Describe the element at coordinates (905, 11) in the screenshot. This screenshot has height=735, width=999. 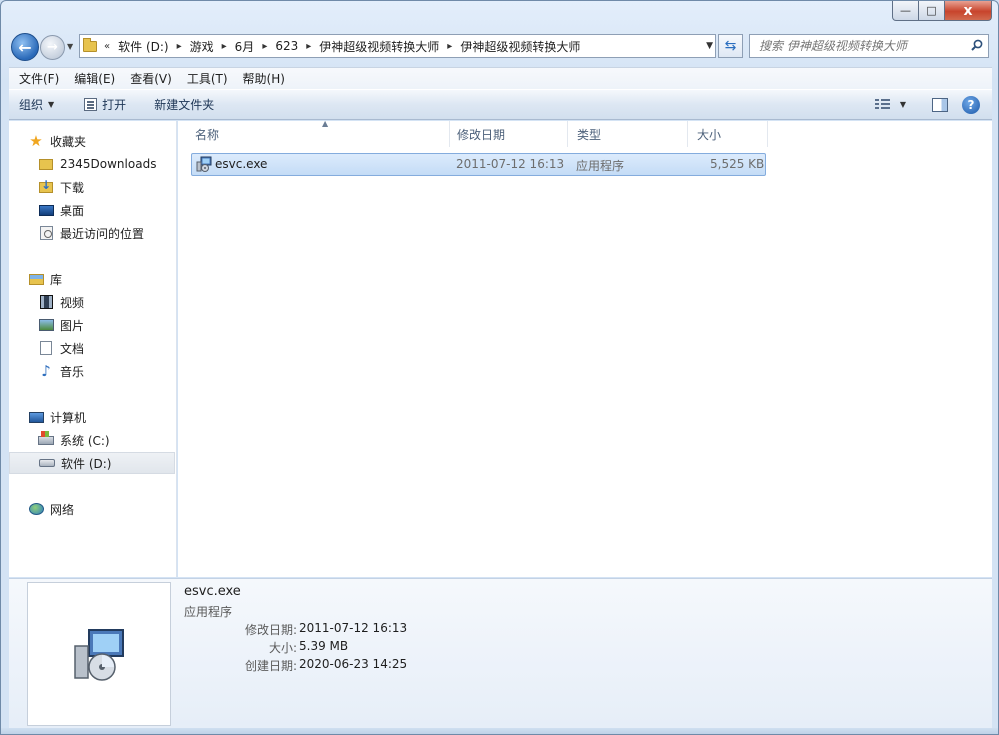
I see `minimize-button: —` at that location.